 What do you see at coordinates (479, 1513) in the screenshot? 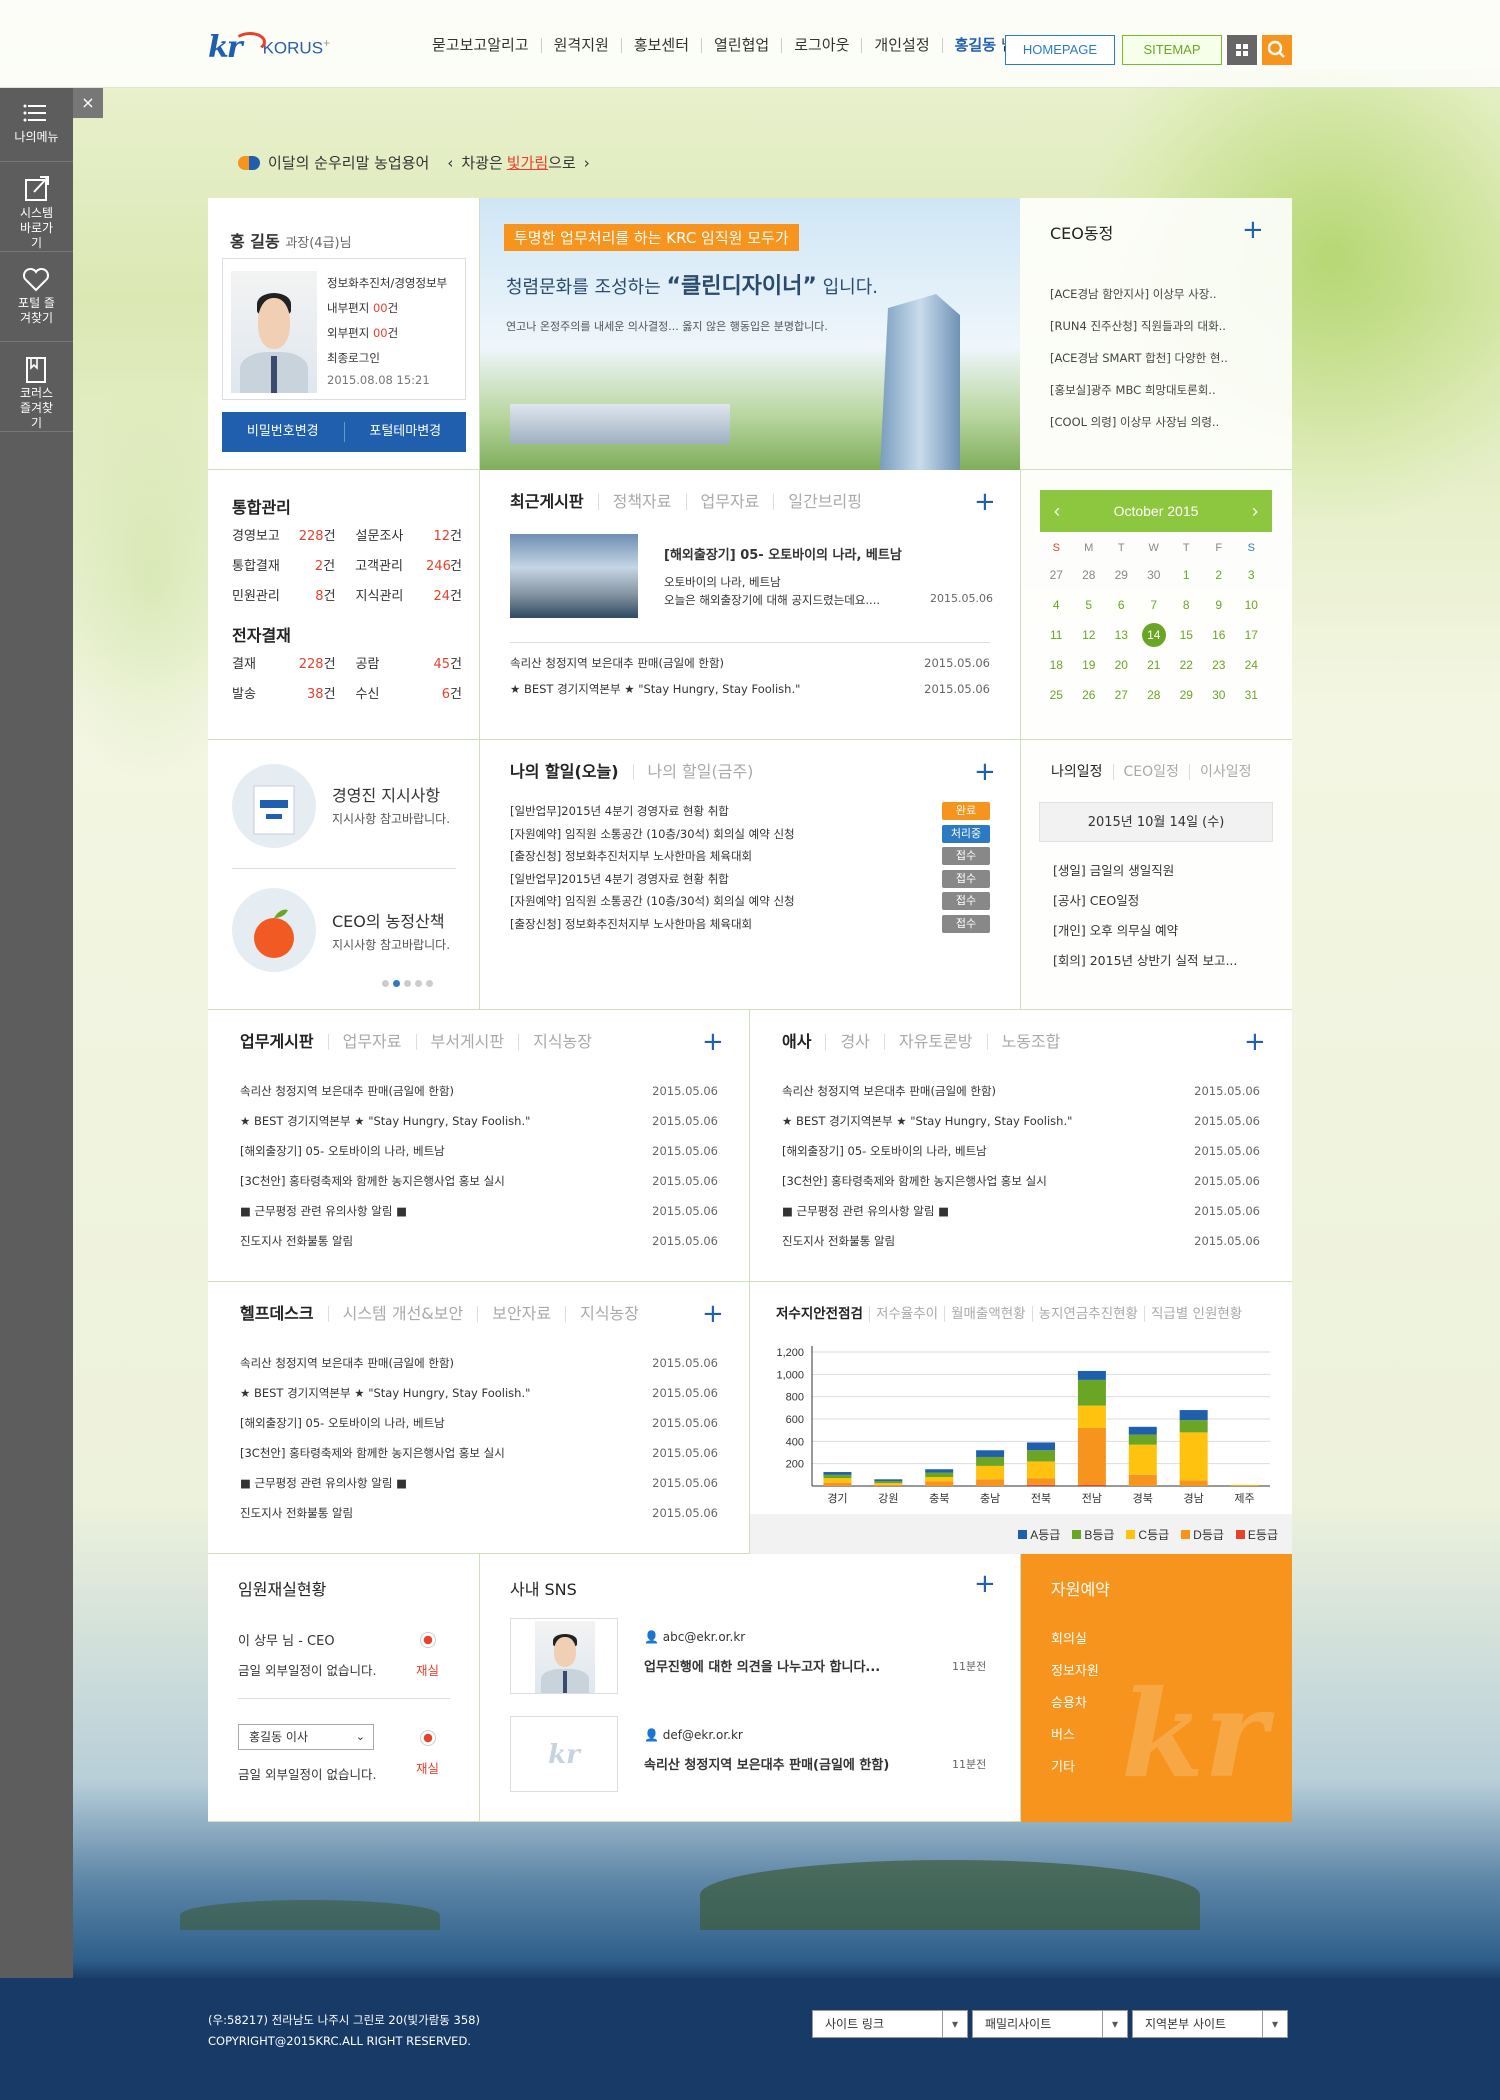
I see `list-item: 진도지사 전화불통 알림 2015.05.06` at bounding box center [479, 1513].